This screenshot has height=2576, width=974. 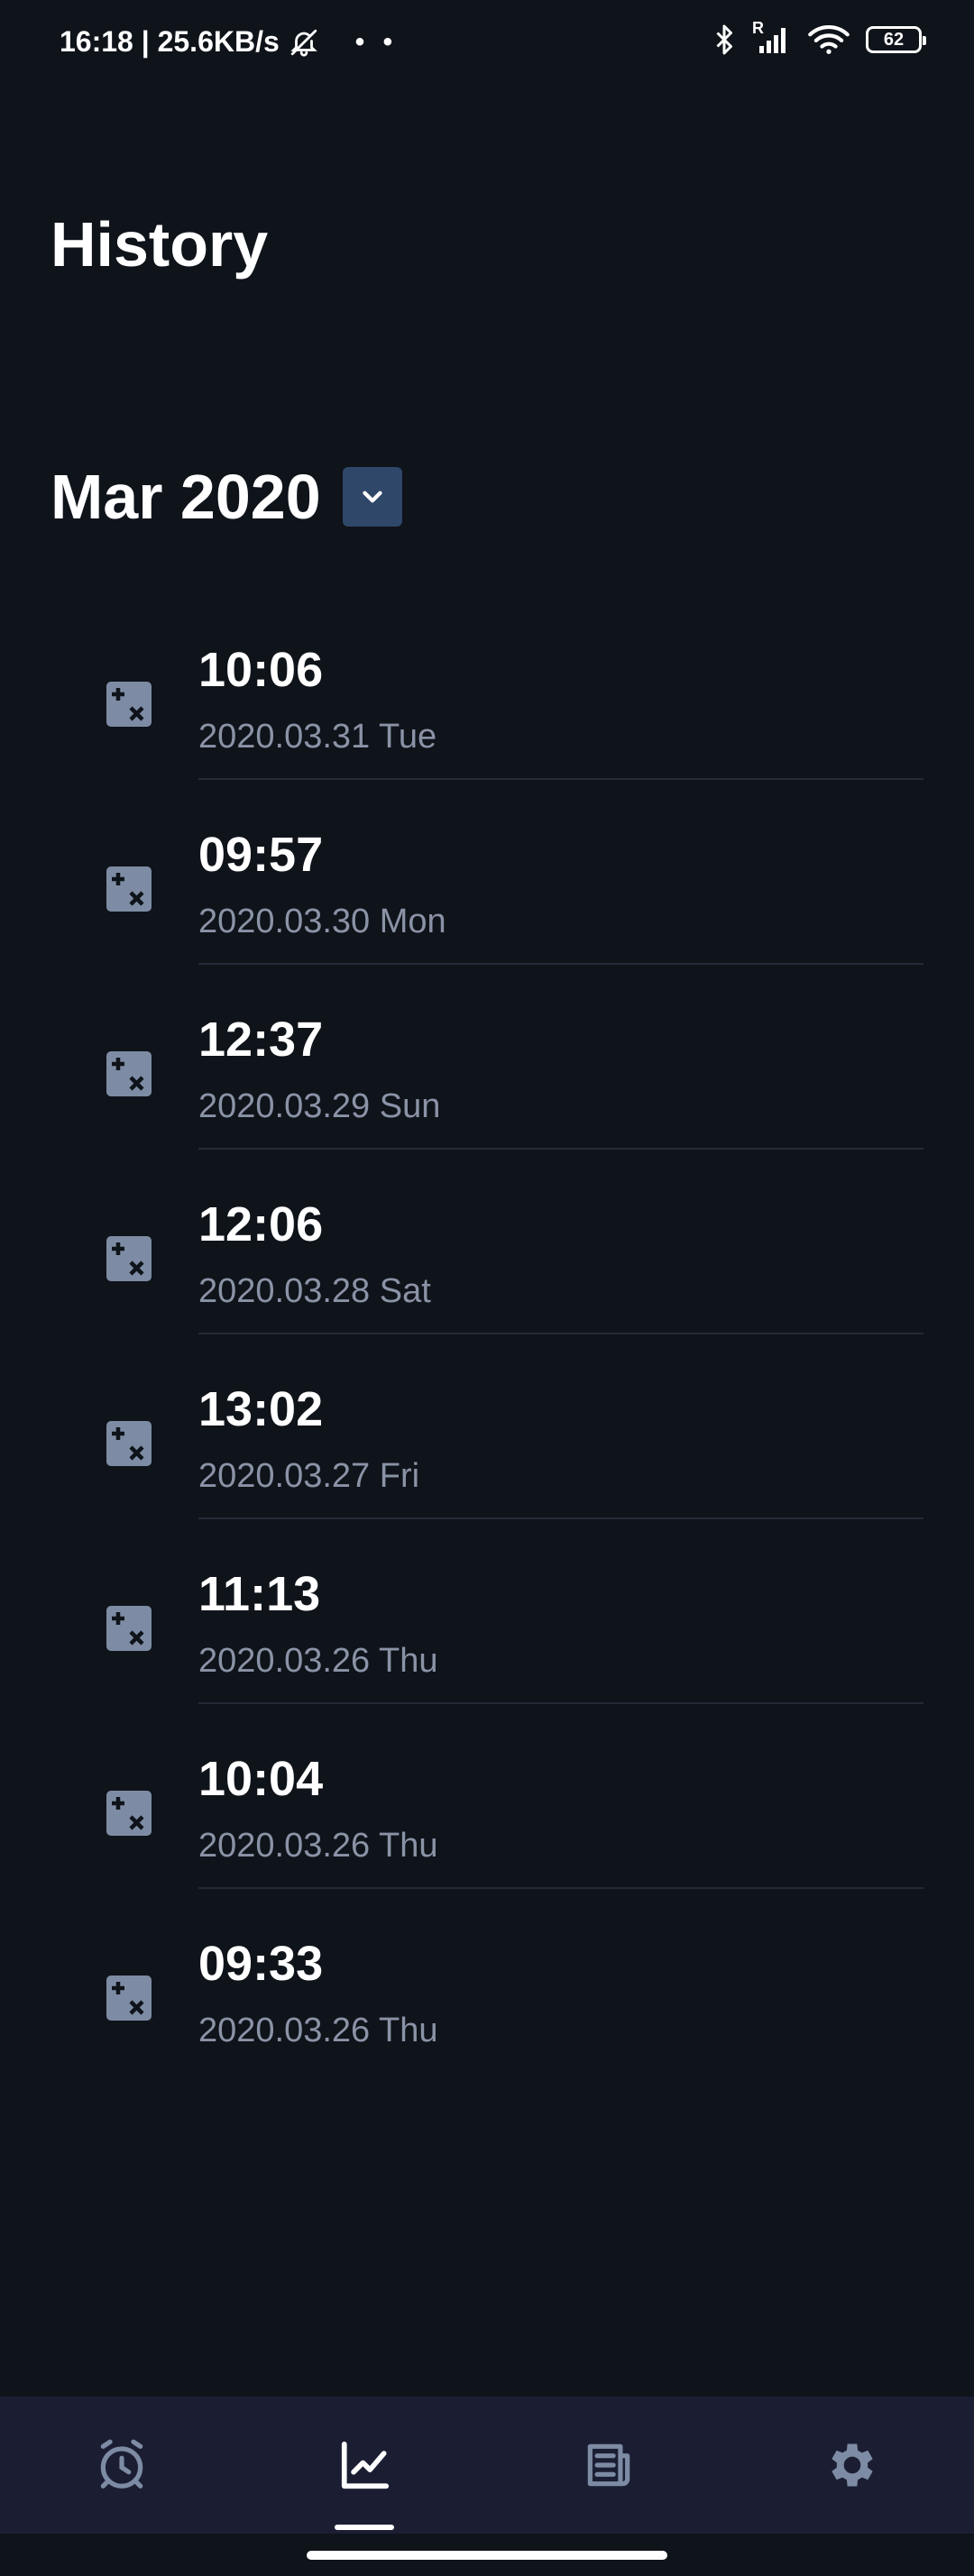 I want to click on history-time: 09:33, so click(x=261, y=1964).